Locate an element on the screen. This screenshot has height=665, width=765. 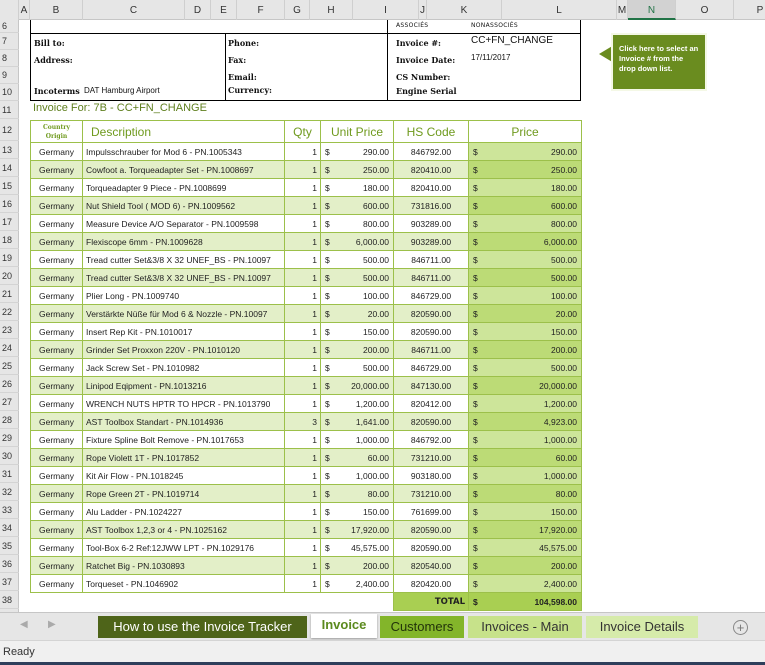
column-header: B is located at coordinates (56, 10).